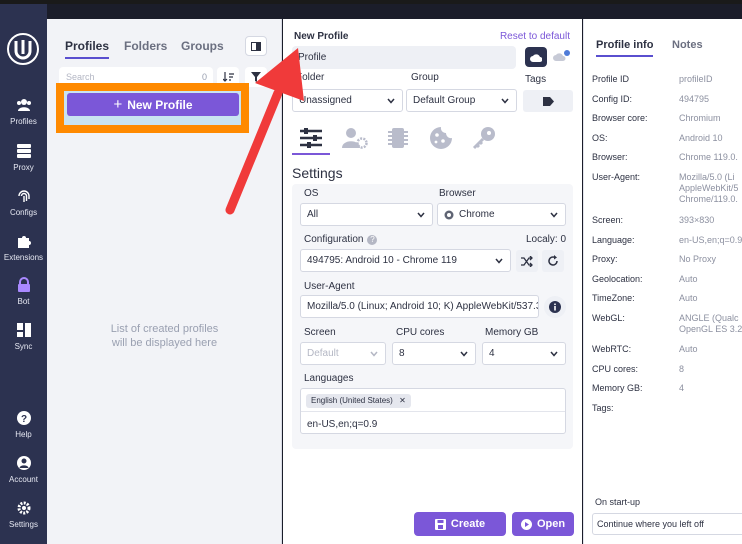 Image resolution: width=742 pixels, height=544 pixels. I want to click on memory-select: 4, so click(524, 353).